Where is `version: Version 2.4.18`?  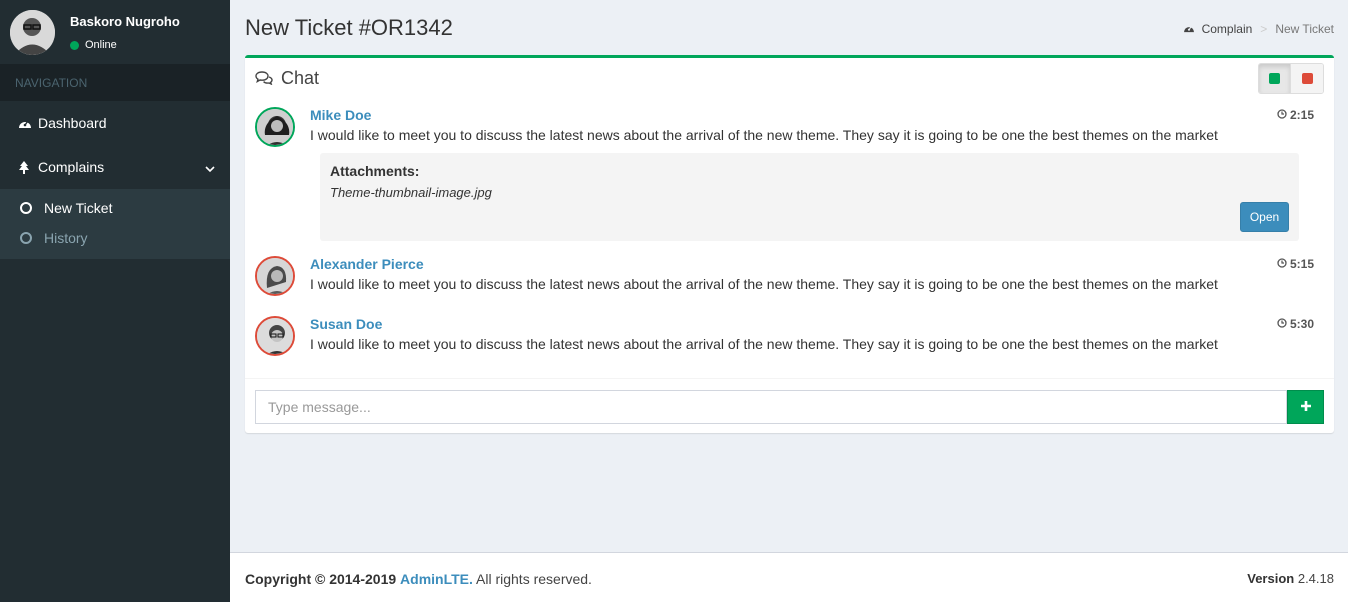 version: Version 2.4.18 is located at coordinates (1290, 578).